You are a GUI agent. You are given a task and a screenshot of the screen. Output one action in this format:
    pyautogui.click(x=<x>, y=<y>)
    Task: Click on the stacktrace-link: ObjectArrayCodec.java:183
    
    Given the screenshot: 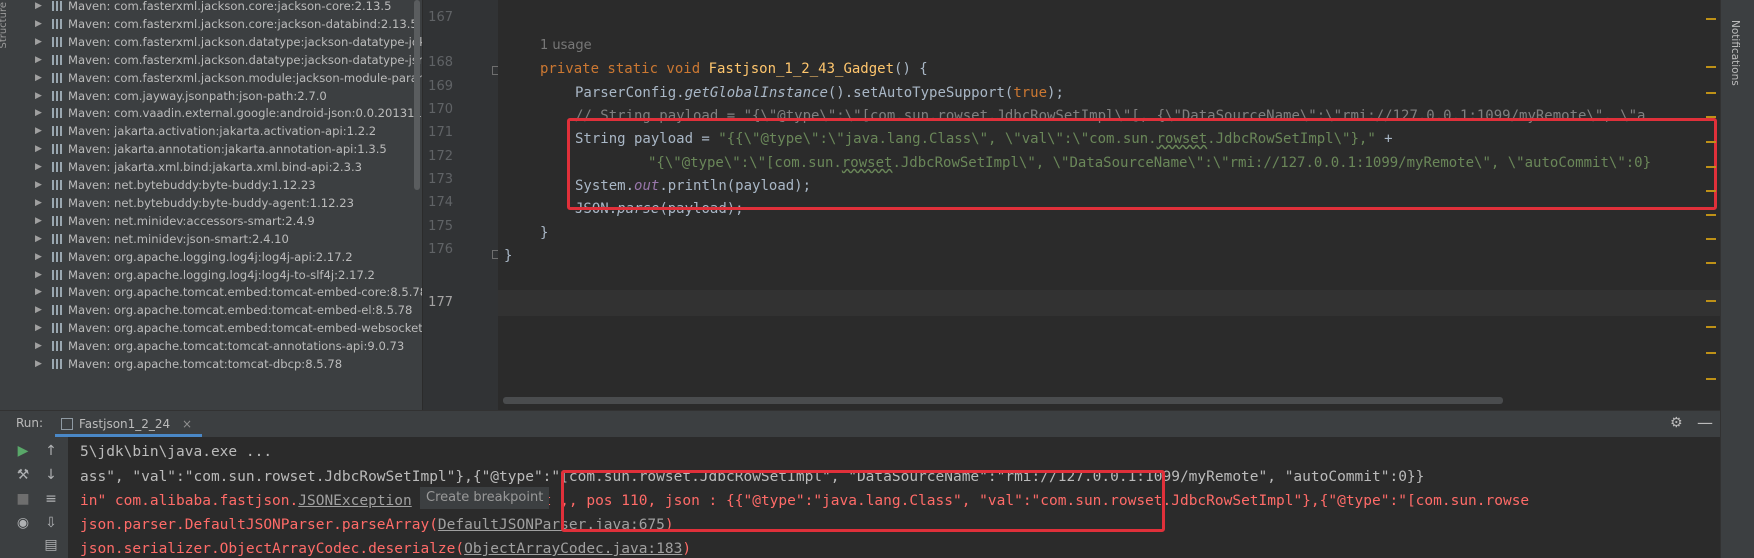 What is the action you would take?
    pyautogui.click(x=573, y=549)
    